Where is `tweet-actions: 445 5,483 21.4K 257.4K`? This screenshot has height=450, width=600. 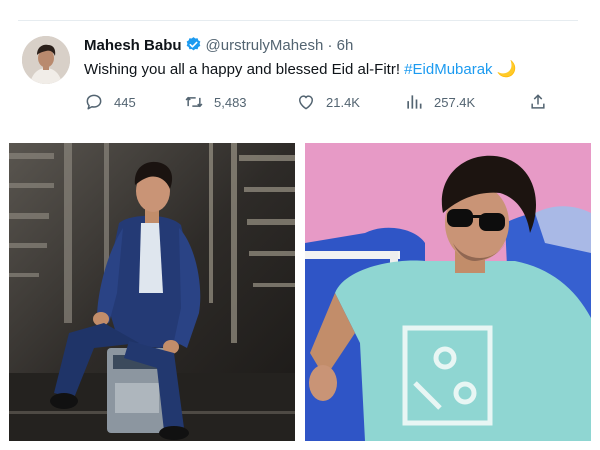 tweet-actions: 445 5,483 21.4K 257.4K is located at coordinates (324, 102).